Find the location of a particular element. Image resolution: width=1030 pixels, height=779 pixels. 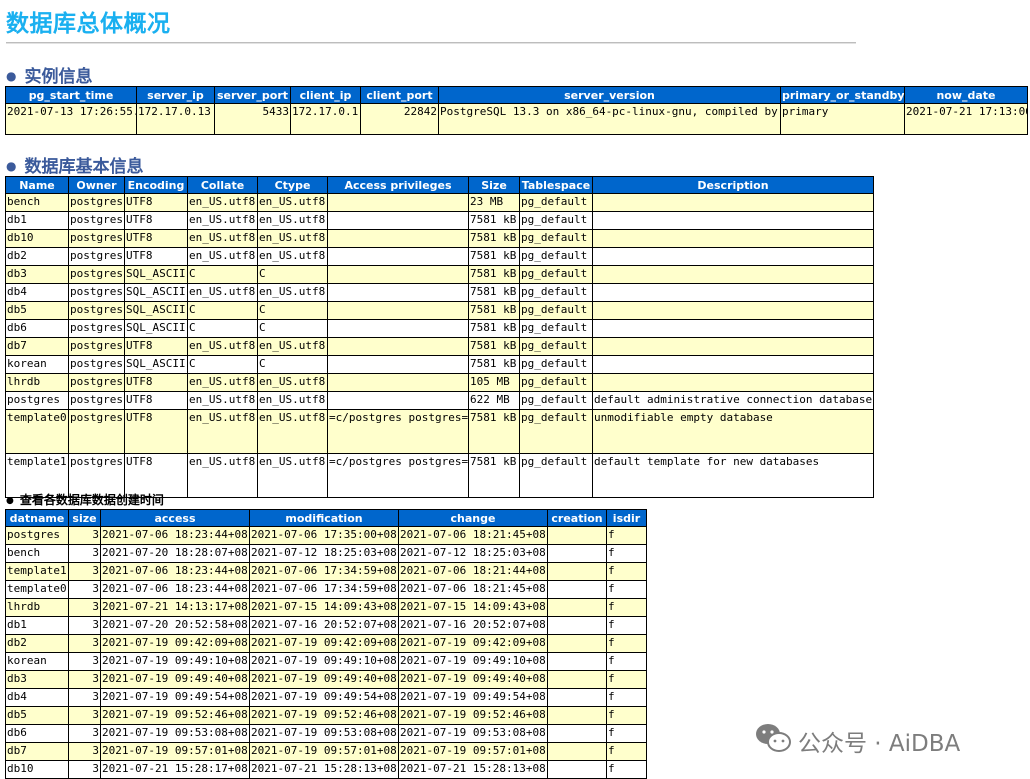

watermark-text: 公众号 · AiDBA is located at coordinates (879, 744).